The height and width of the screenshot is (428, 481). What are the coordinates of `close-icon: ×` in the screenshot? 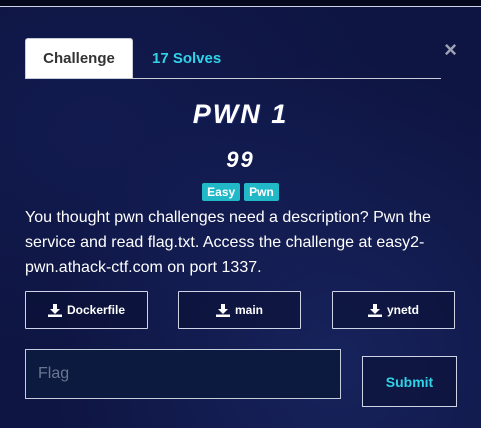 It's located at (450, 50).